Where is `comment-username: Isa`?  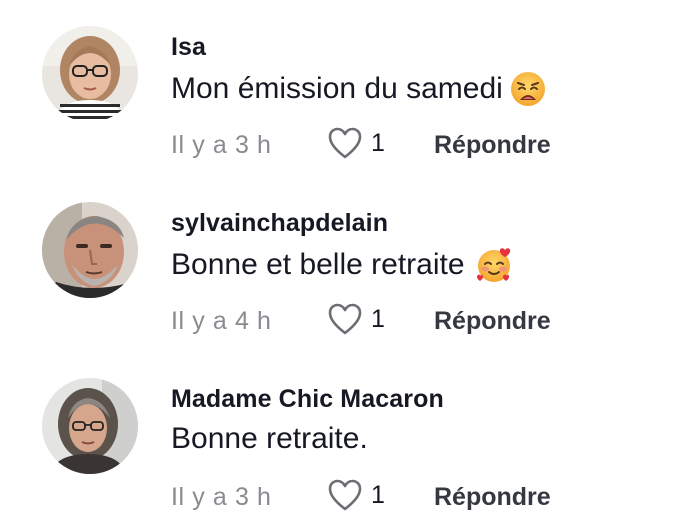
comment-username: Isa is located at coordinates (188, 47).